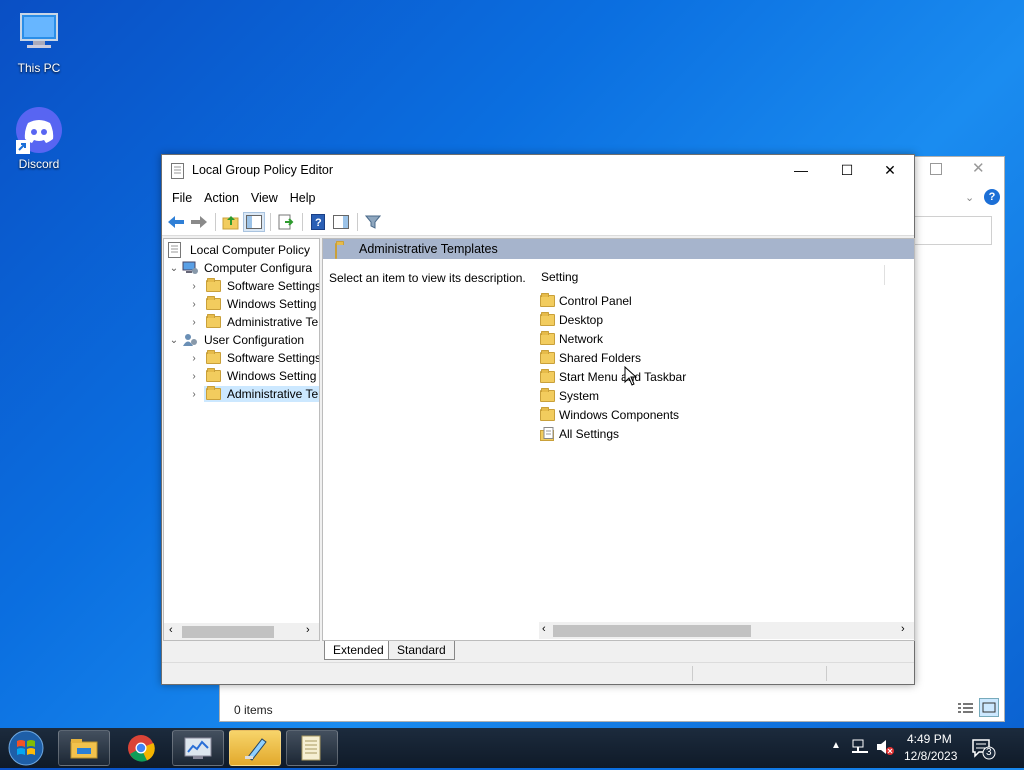  I want to click on clock-time: 4:49 PM, so click(929, 739).